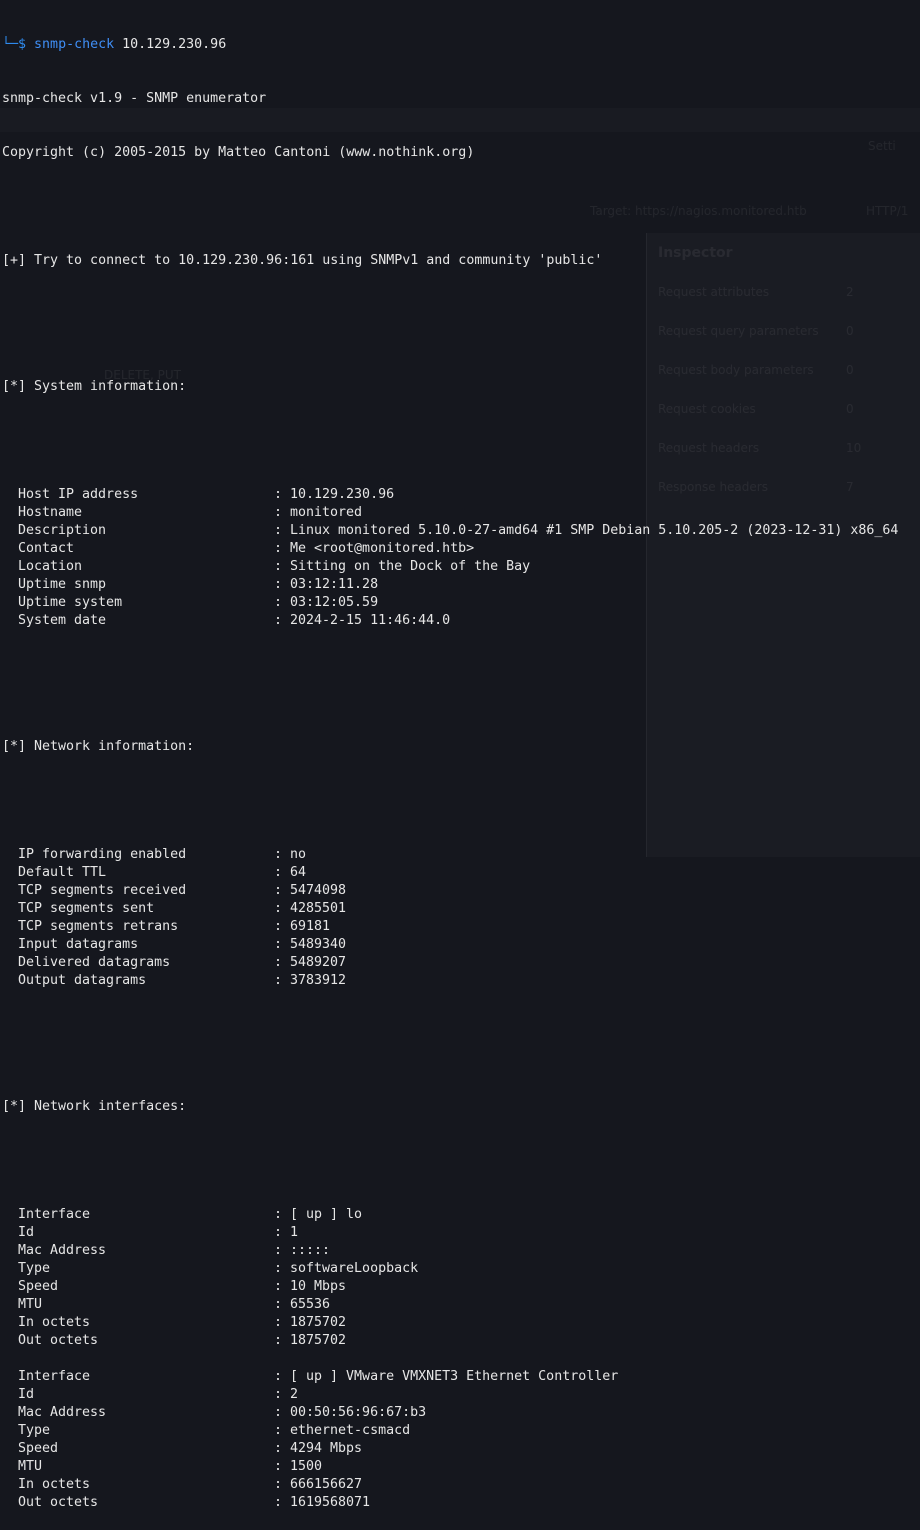  Describe the element at coordinates (310, 1286) in the screenshot. I see `info-value: : 10 Mbps` at that location.